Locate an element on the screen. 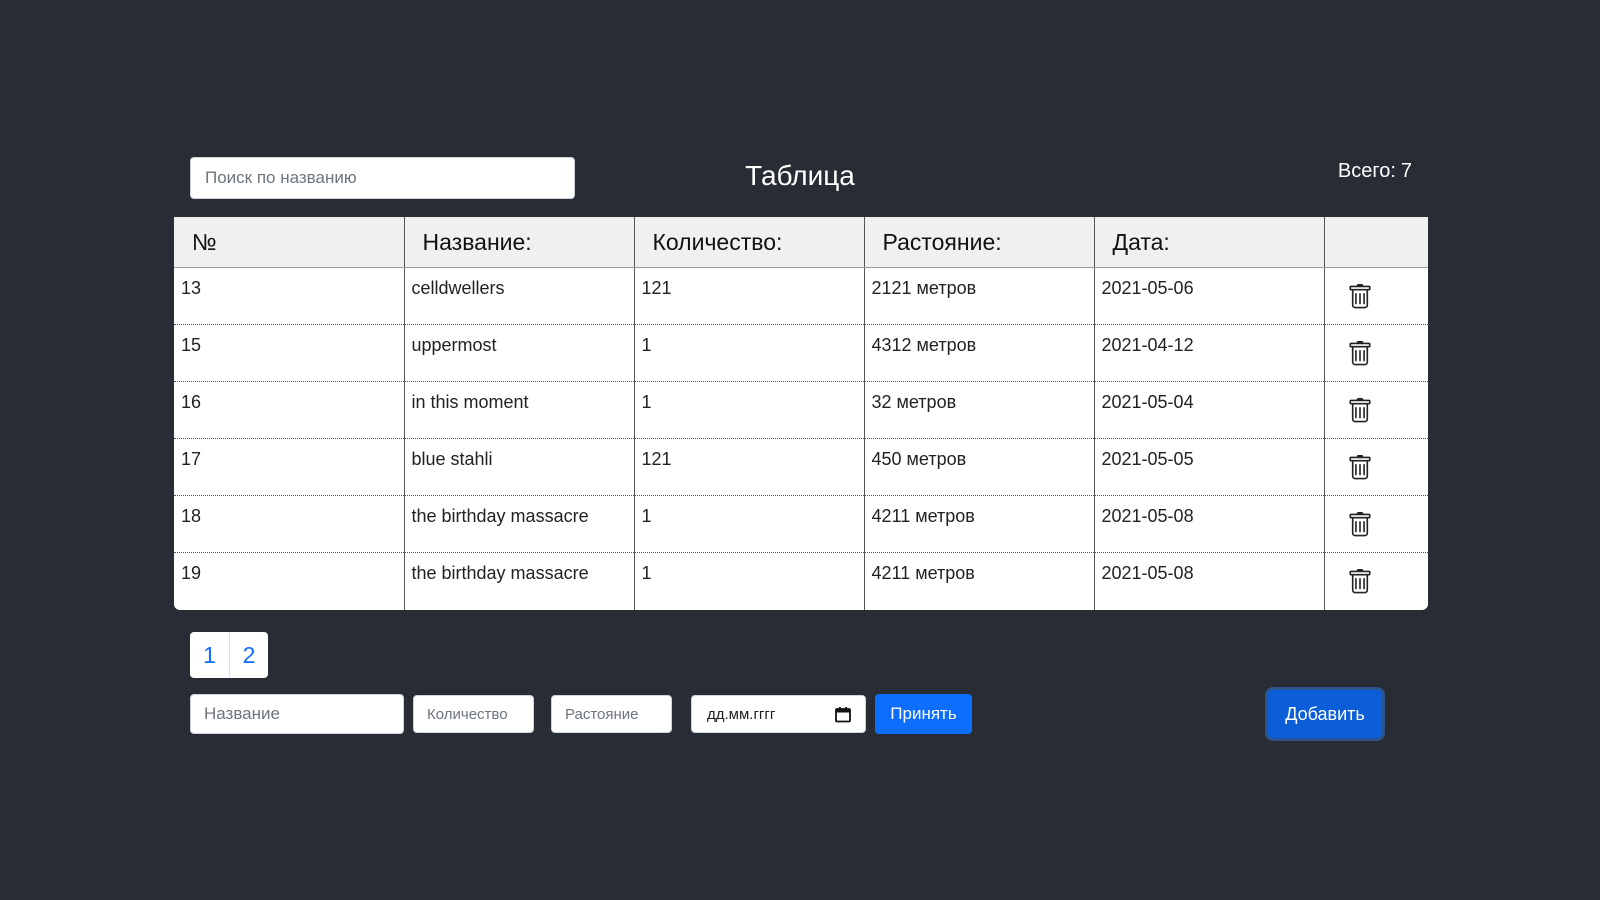  table-row: 15 uppermost 1 4312 метров 2021-04-12 is located at coordinates (801, 353).